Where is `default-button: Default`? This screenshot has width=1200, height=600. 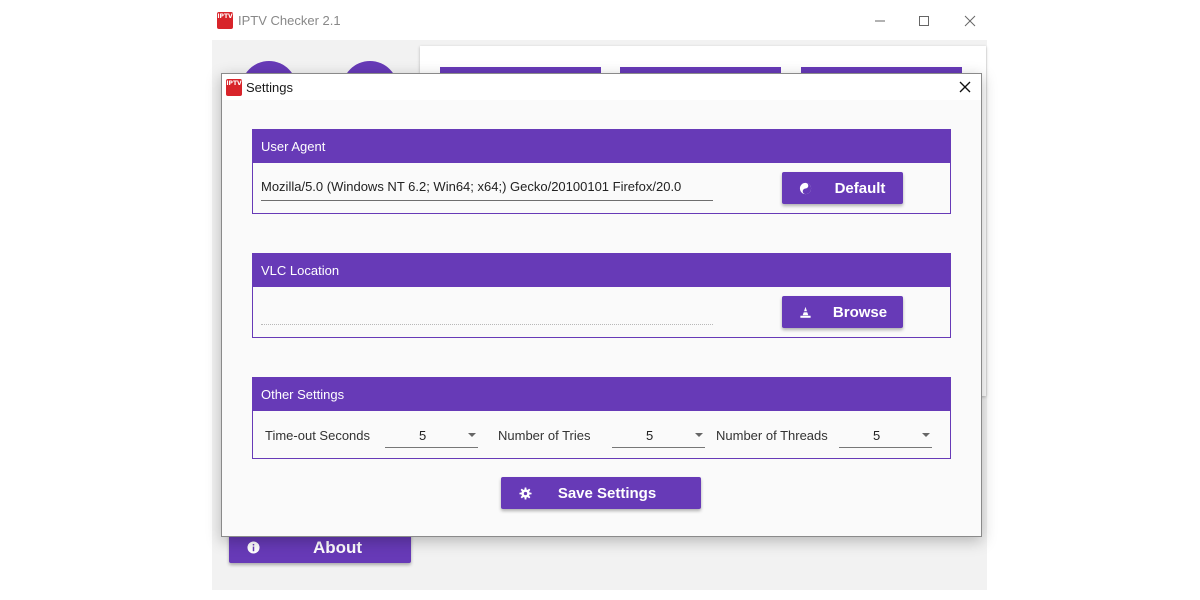
default-button: Default is located at coordinates (842, 188).